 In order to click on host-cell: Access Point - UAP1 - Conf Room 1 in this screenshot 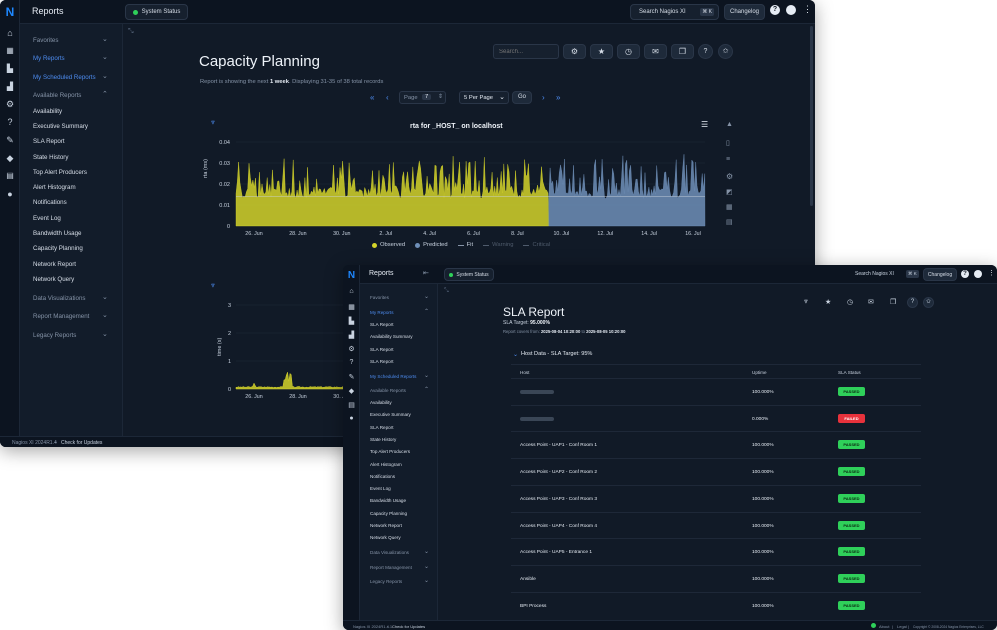, I will do `click(558, 445)`.